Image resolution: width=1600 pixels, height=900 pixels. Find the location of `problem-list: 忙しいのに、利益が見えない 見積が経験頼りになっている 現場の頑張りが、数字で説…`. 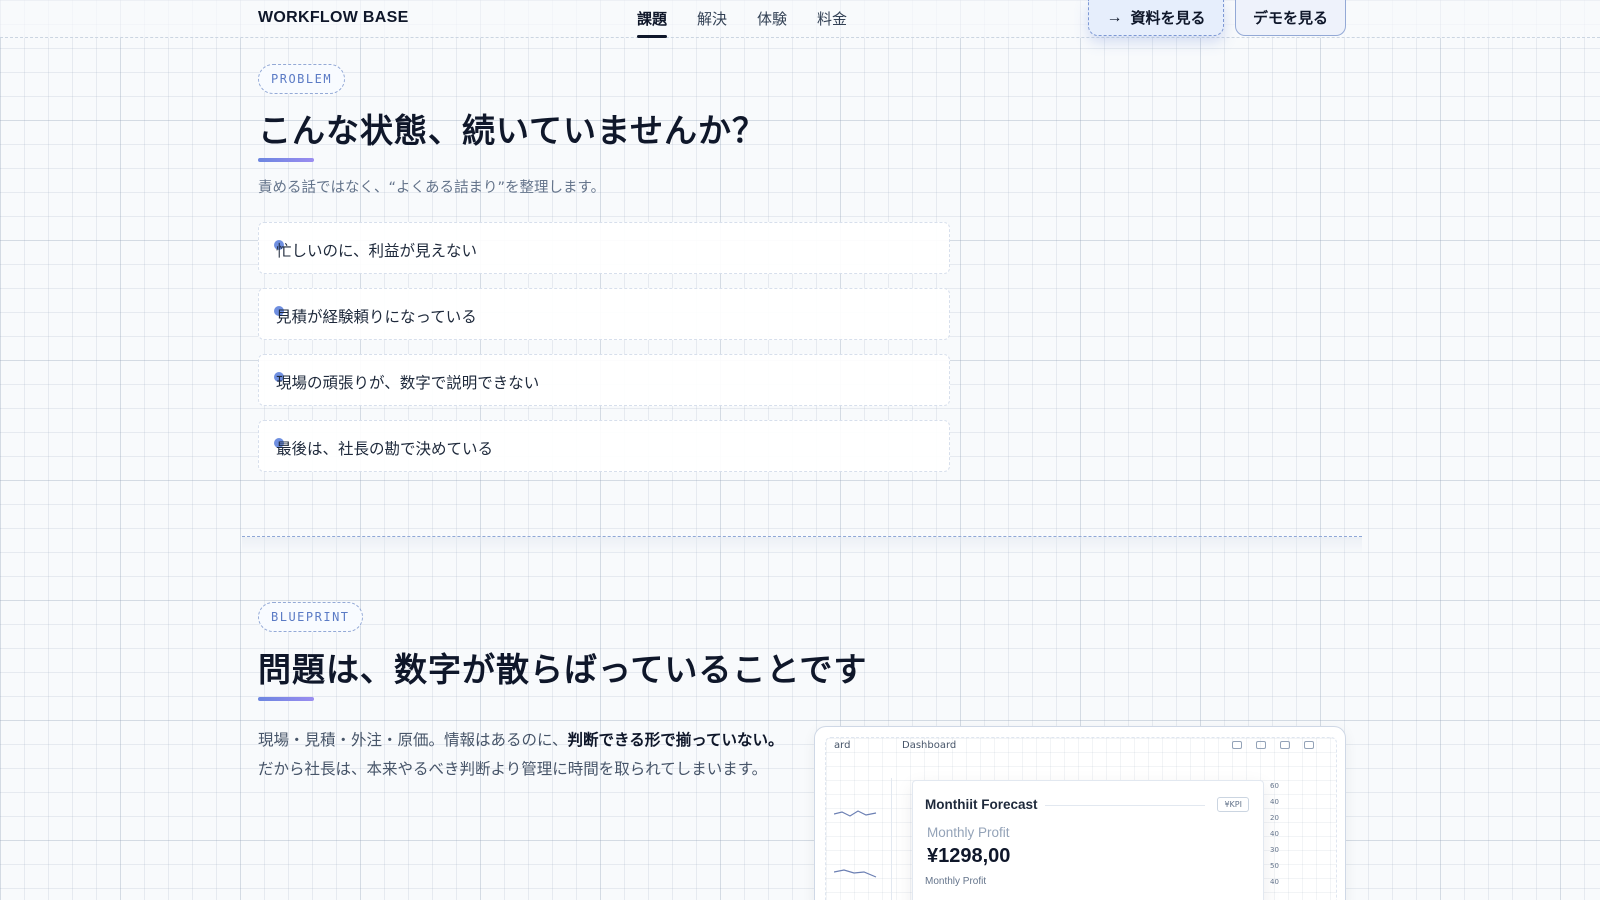

problem-list: 忙しいのに、利益が見えない 見積が経験頼りになっている 現場の頑張りが、数字で説… is located at coordinates (604, 354).